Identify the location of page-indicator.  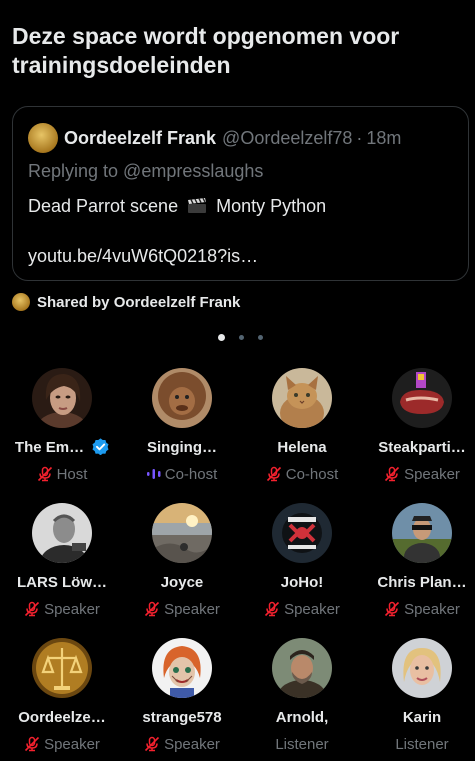
(247, 337).